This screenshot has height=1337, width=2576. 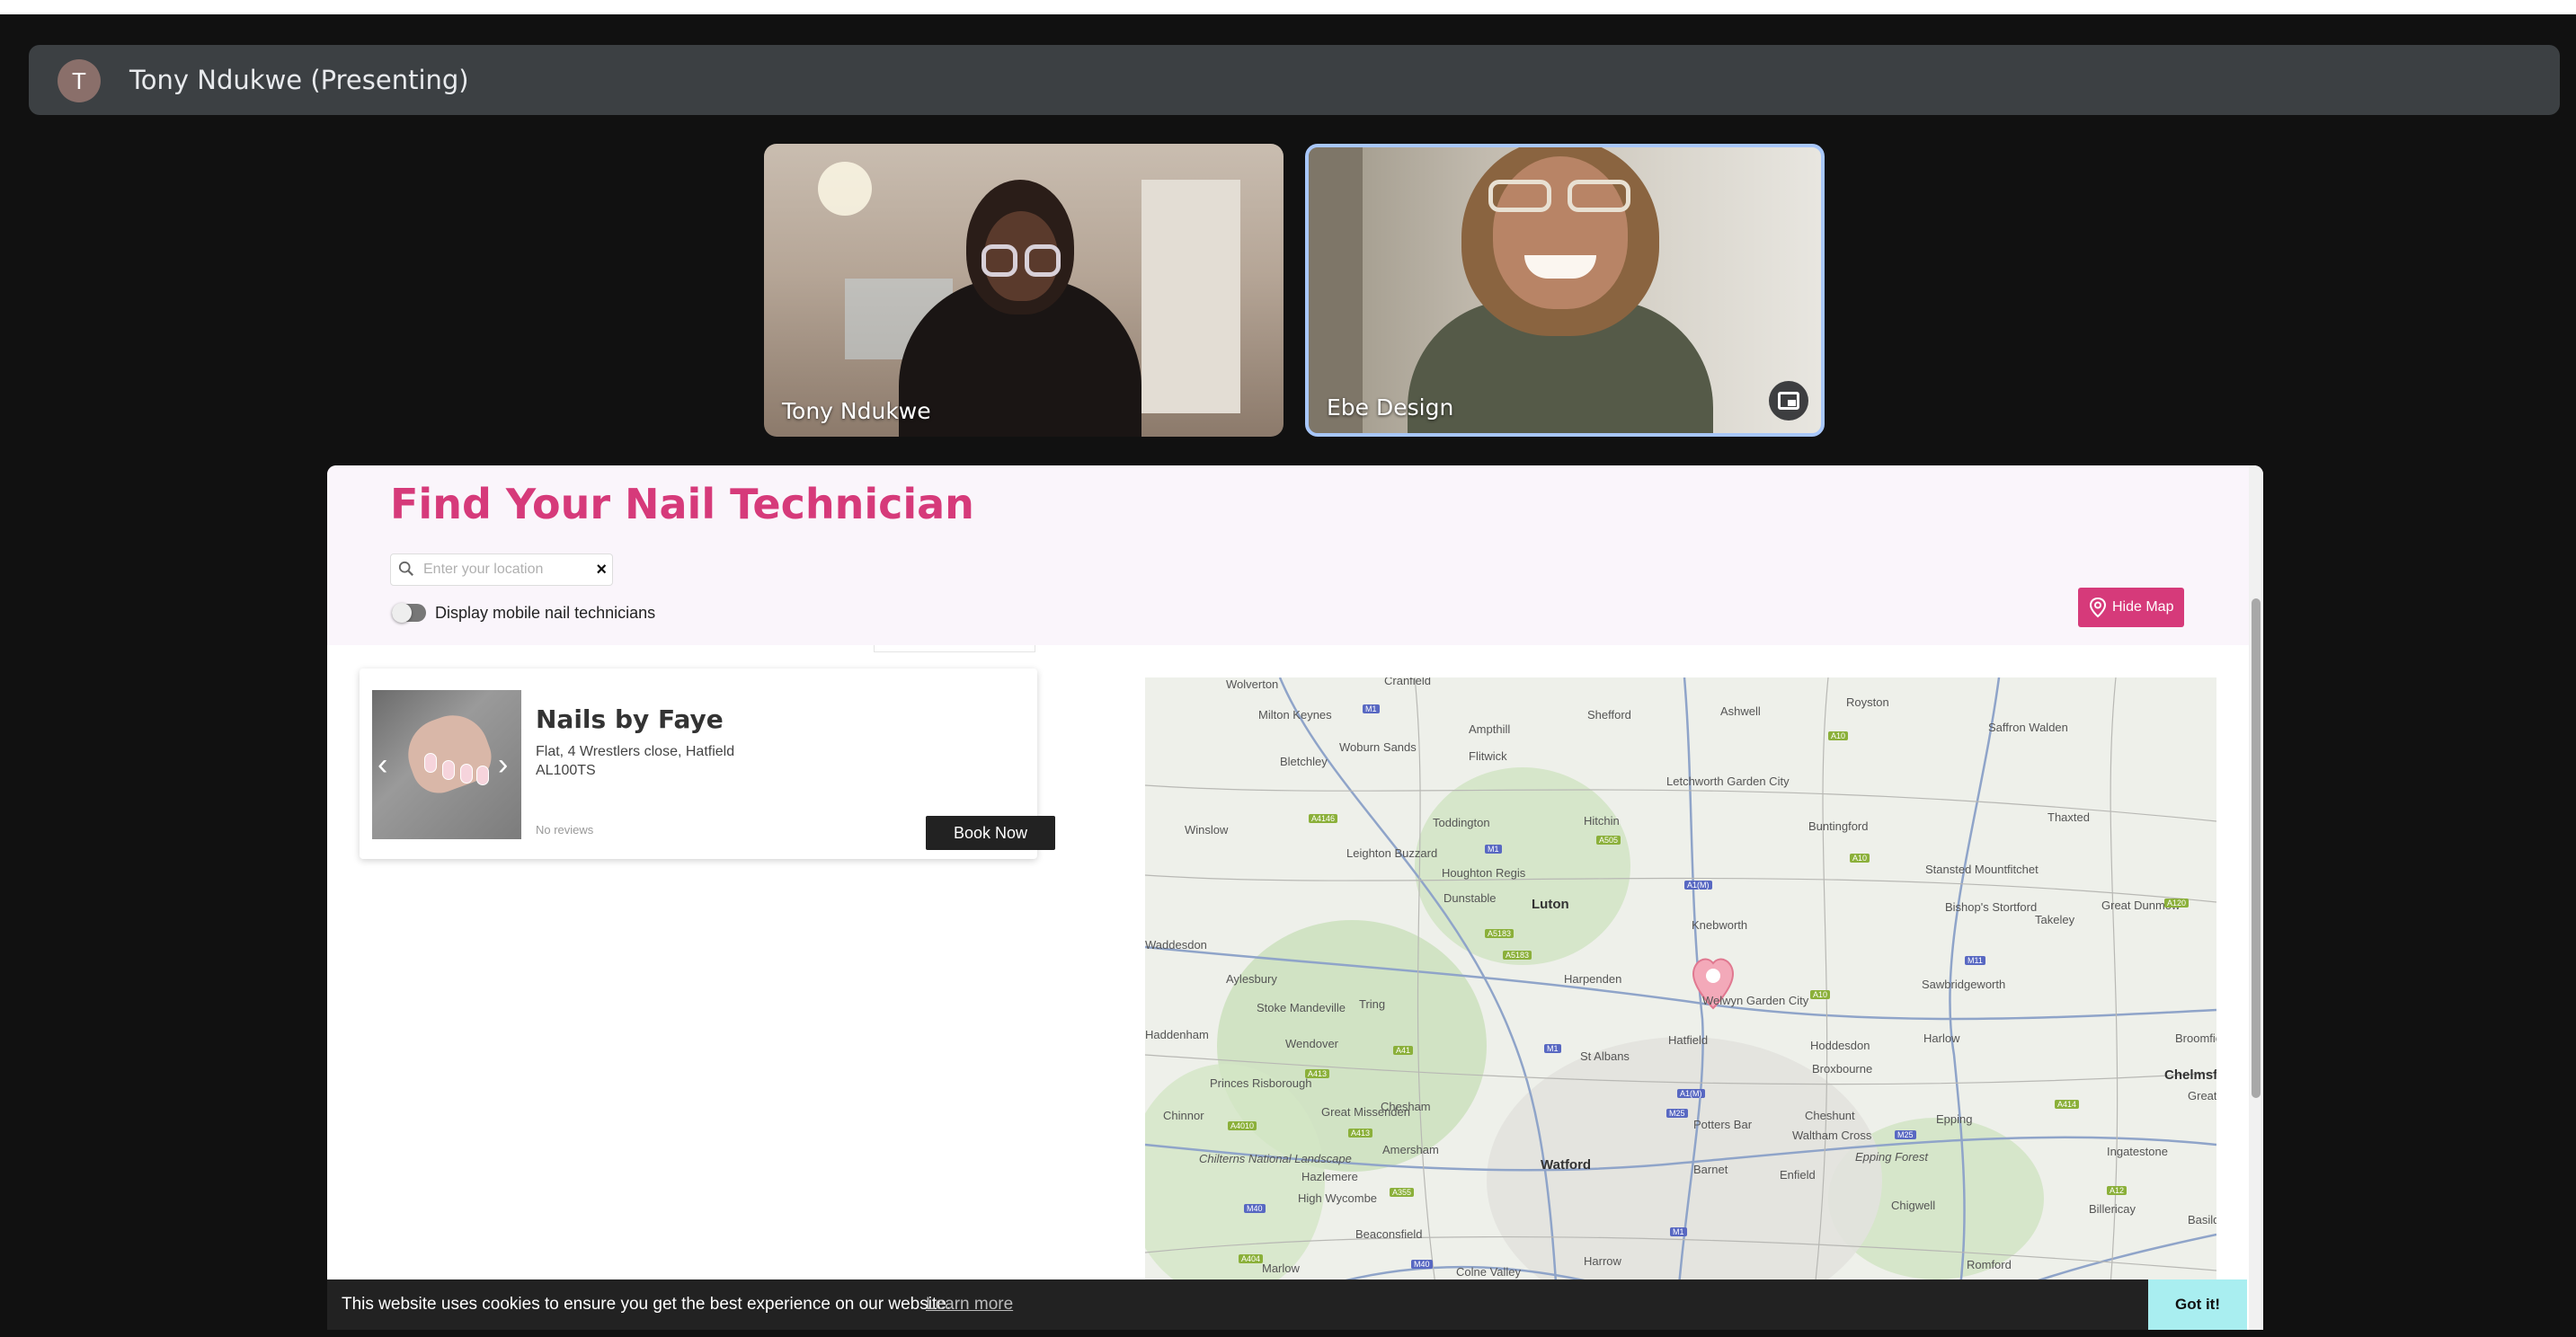 I want to click on road-tag: A414, so click(x=2067, y=1104).